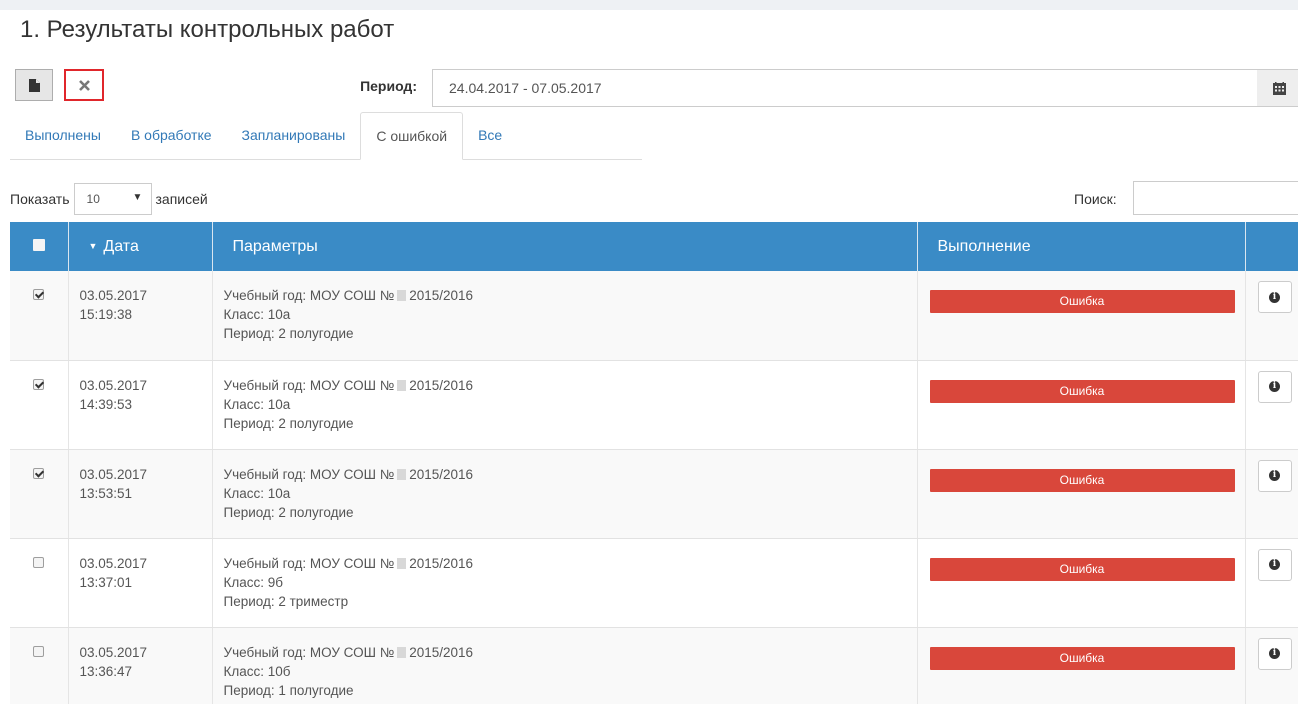  What do you see at coordinates (288, 690) in the screenshot?
I see `period-line: Период: 1 полугодие` at bounding box center [288, 690].